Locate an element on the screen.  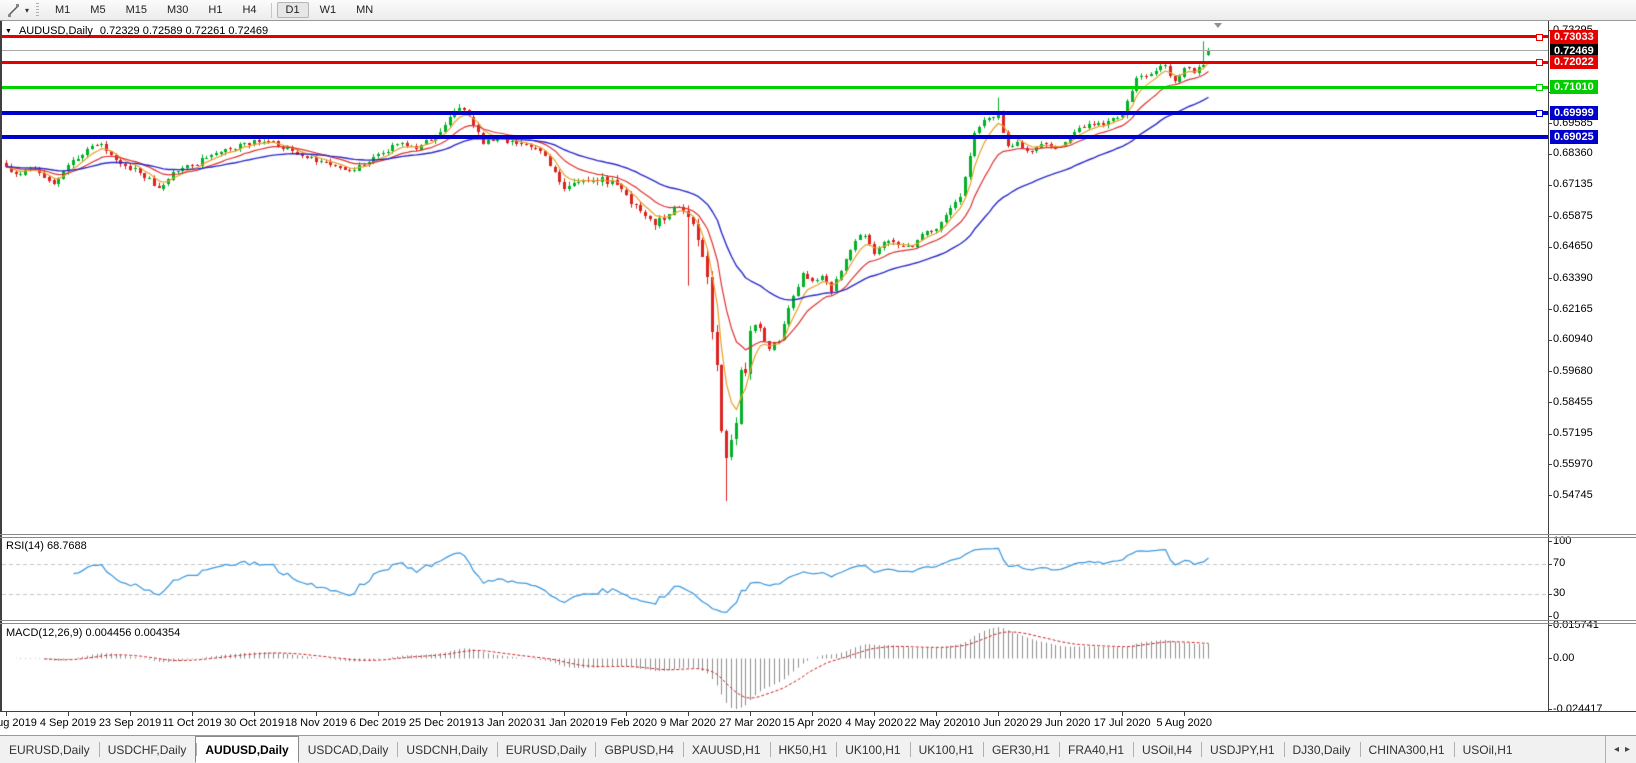
macd-indicator-label: MACD(12,26,9) 0.004456 0.004354 is located at coordinates (93, 633).